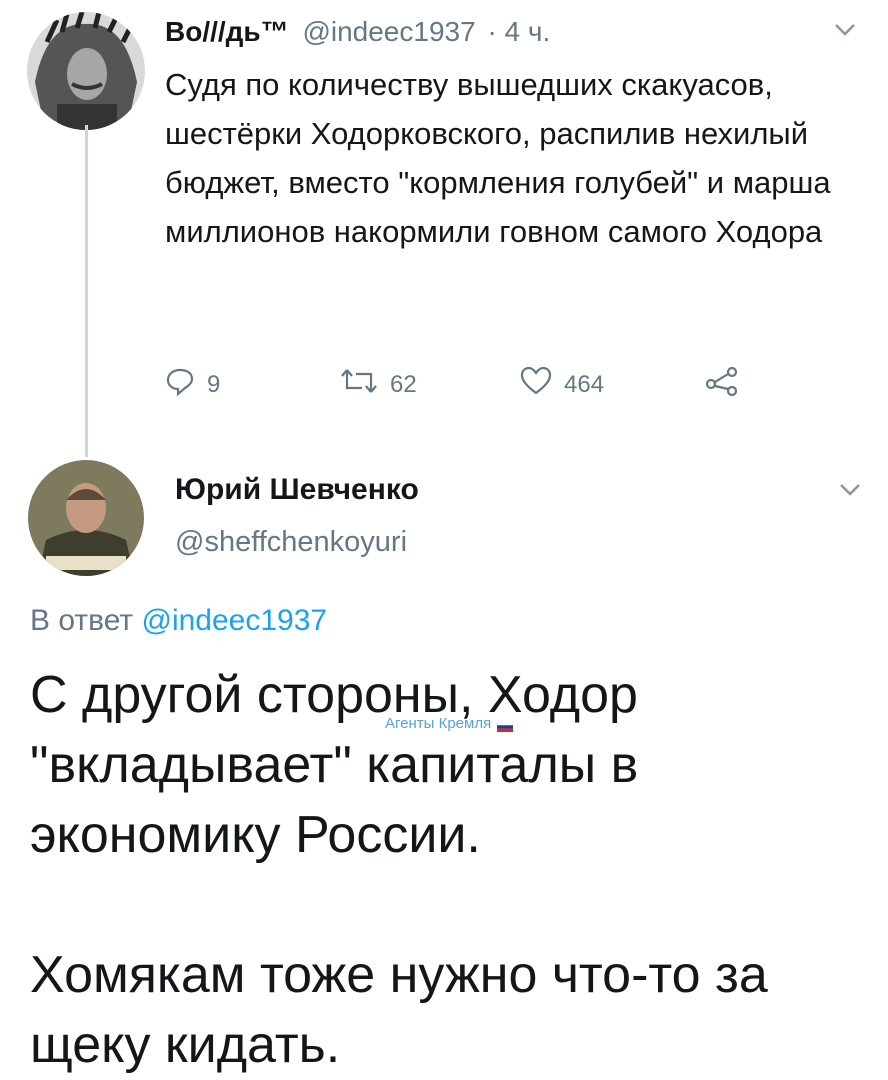 Image resolution: width=888 pixels, height=1080 pixels. I want to click on watermark-text: Агенты Кремля, so click(438, 723).